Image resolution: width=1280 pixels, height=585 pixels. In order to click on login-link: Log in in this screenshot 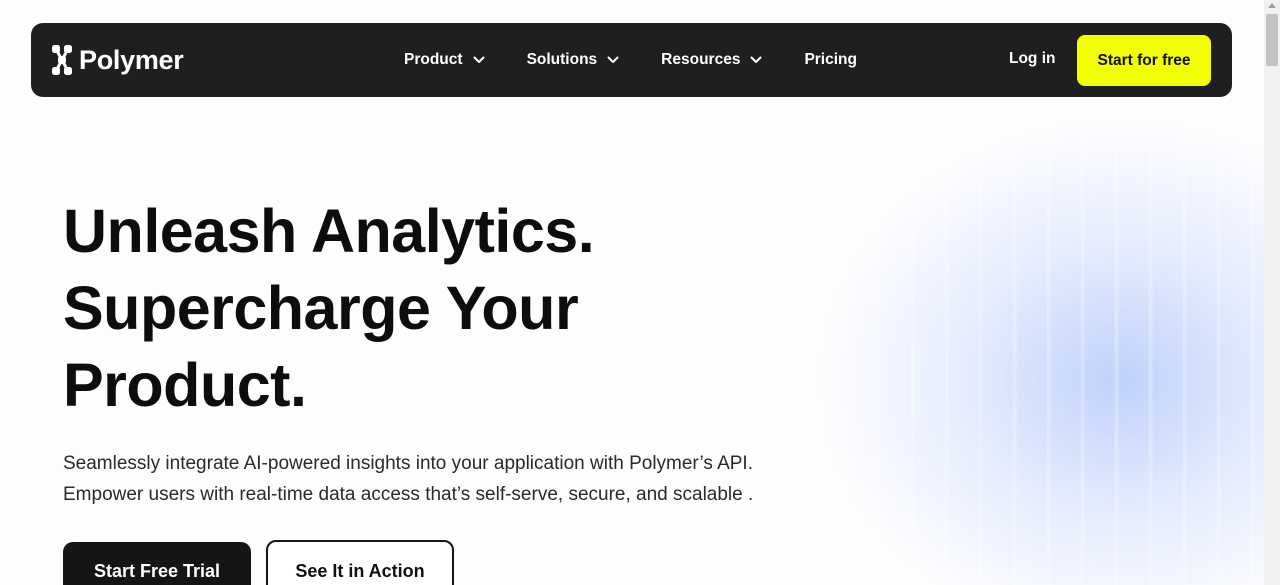, I will do `click(1032, 59)`.